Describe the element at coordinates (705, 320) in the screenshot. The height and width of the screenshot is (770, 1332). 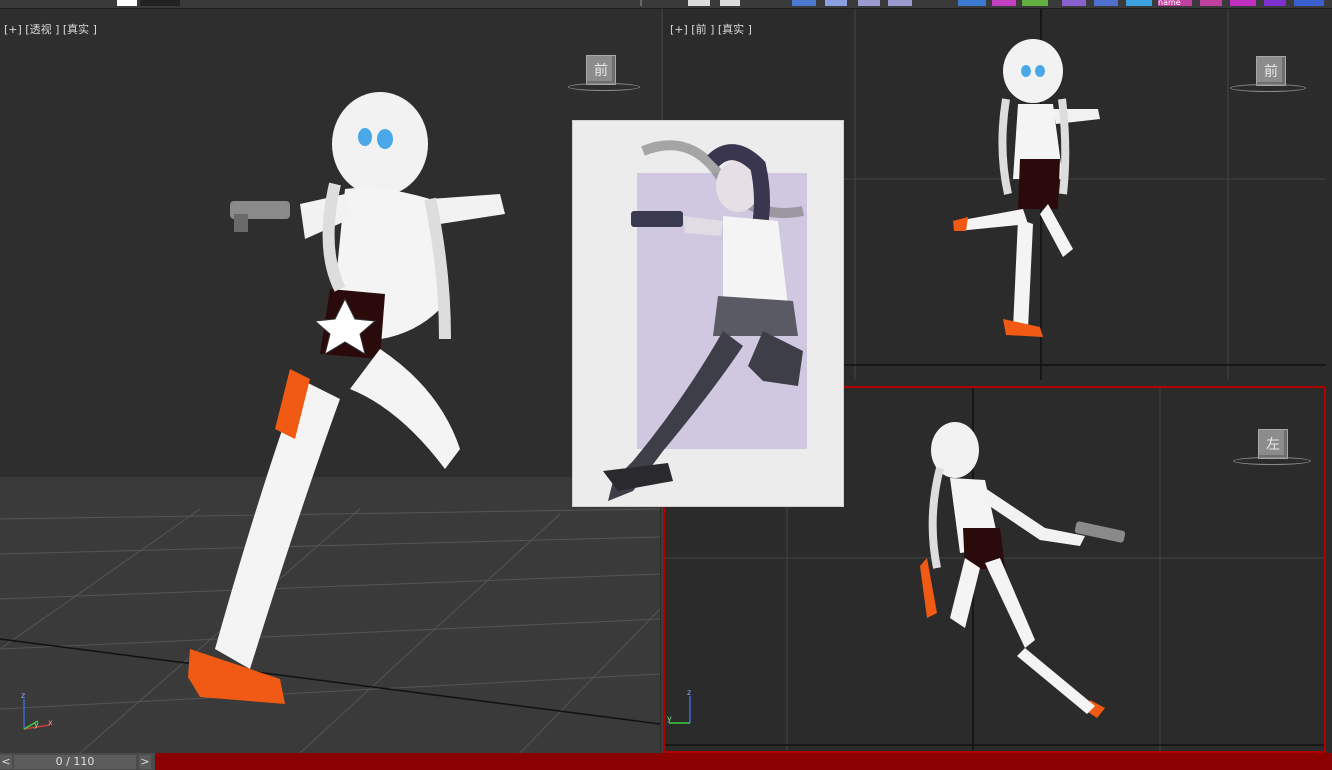
I see `reference-image` at that location.